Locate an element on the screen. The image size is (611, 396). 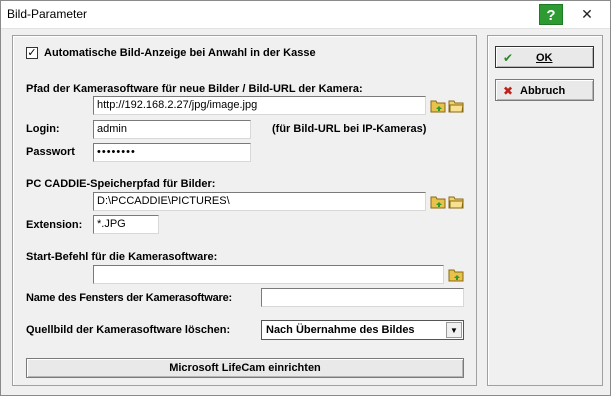
auto-display-checkbox: ✓ is located at coordinates (32, 53).